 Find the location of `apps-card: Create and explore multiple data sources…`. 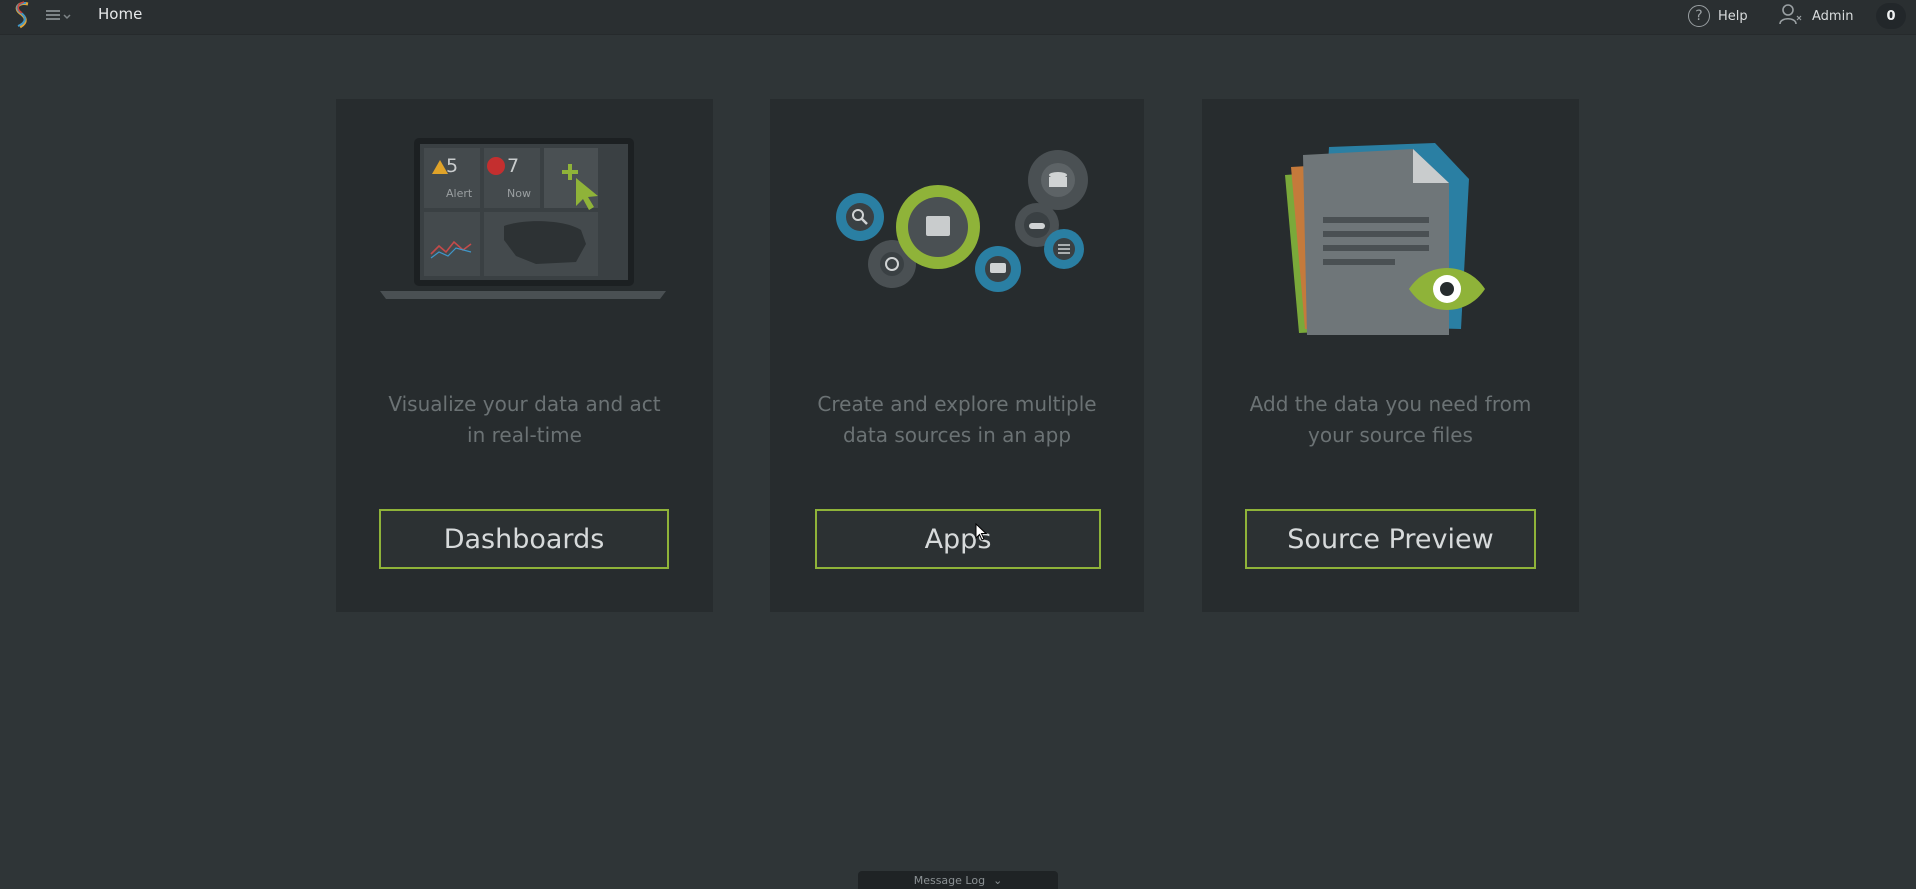

apps-card: Create and explore multiple data sources… is located at coordinates (957, 355).